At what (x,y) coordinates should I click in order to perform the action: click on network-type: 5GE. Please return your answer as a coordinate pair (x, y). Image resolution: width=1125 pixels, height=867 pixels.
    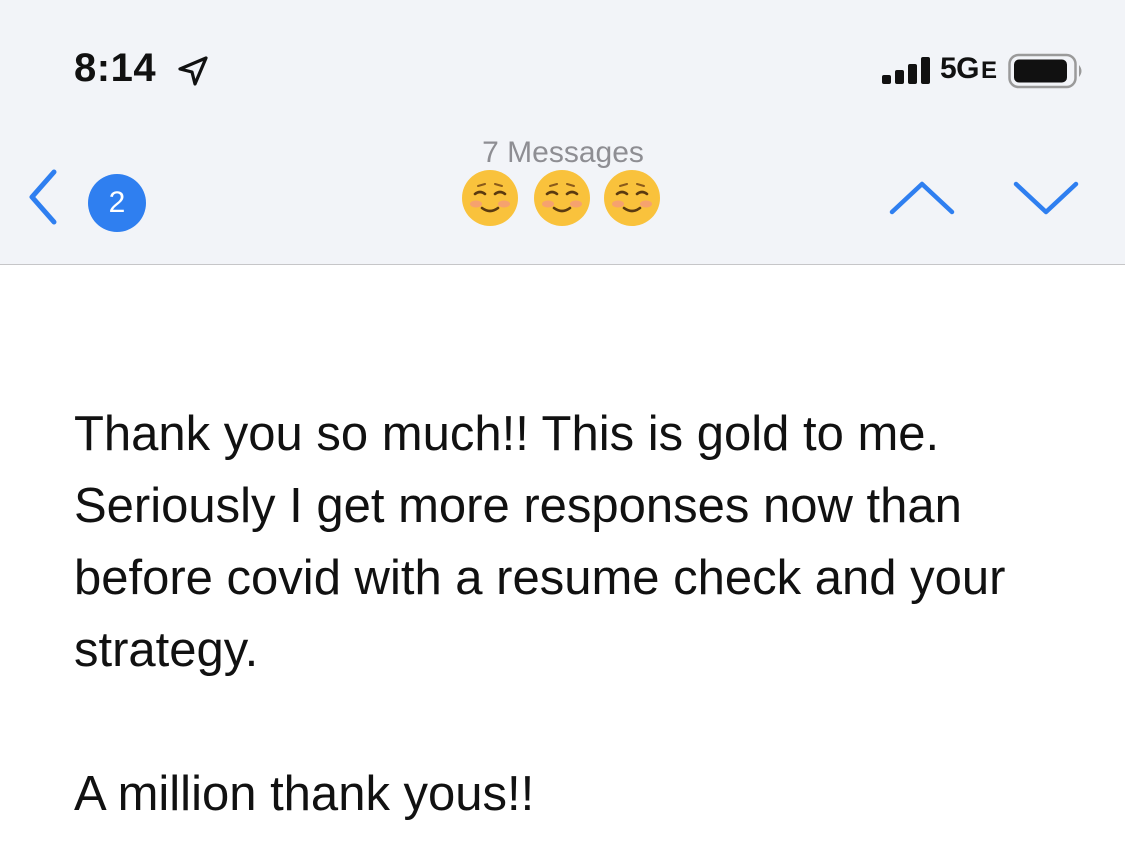
    Looking at the image, I should click on (968, 69).